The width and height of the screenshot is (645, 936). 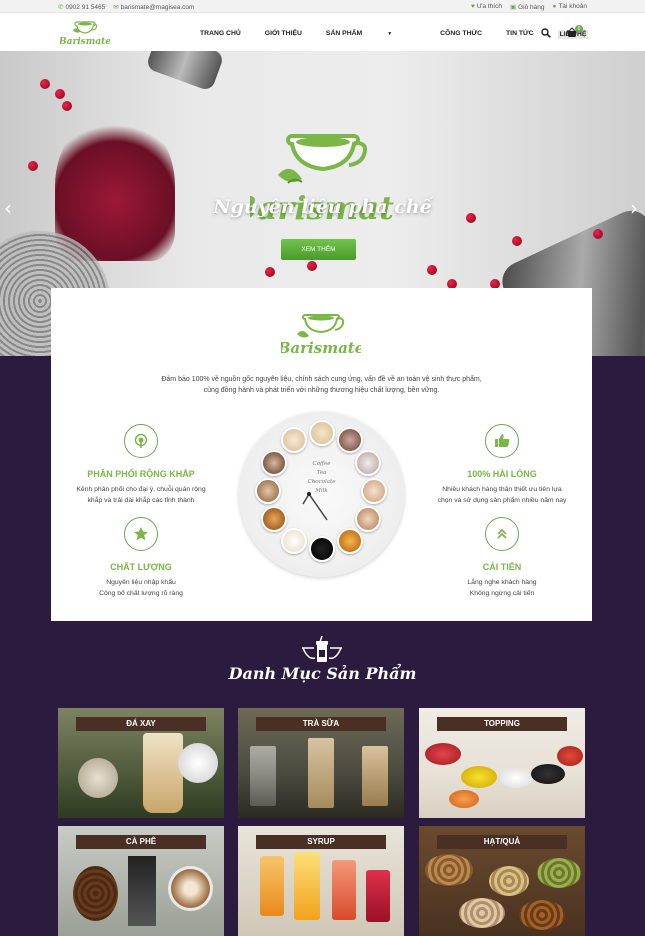 I want to click on decor-image, so click(x=98, y=778).